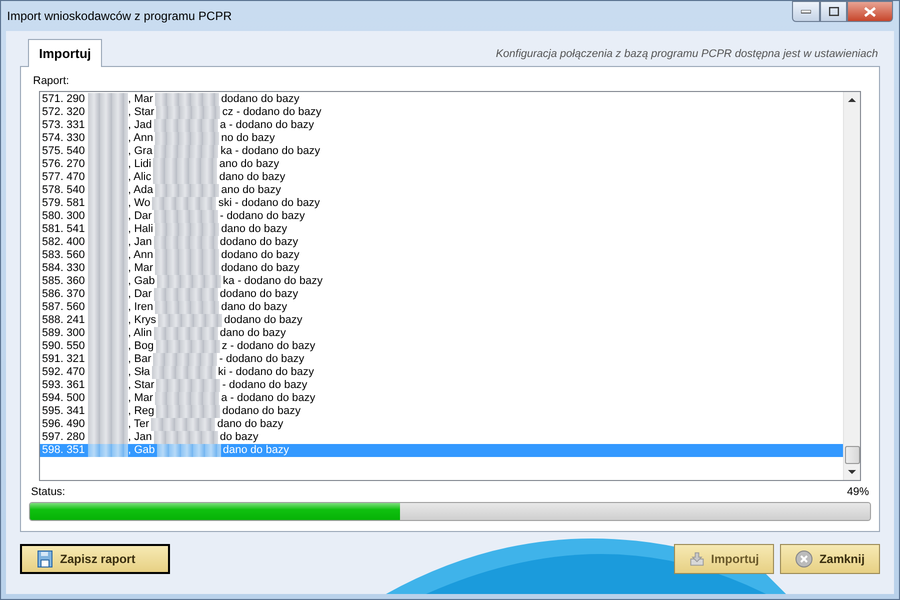 The image size is (900, 600). What do you see at coordinates (441, 307) in the screenshot?
I see `report-row: 587. 560 , Iren dano do bazy` at bounding box center [441, 307].